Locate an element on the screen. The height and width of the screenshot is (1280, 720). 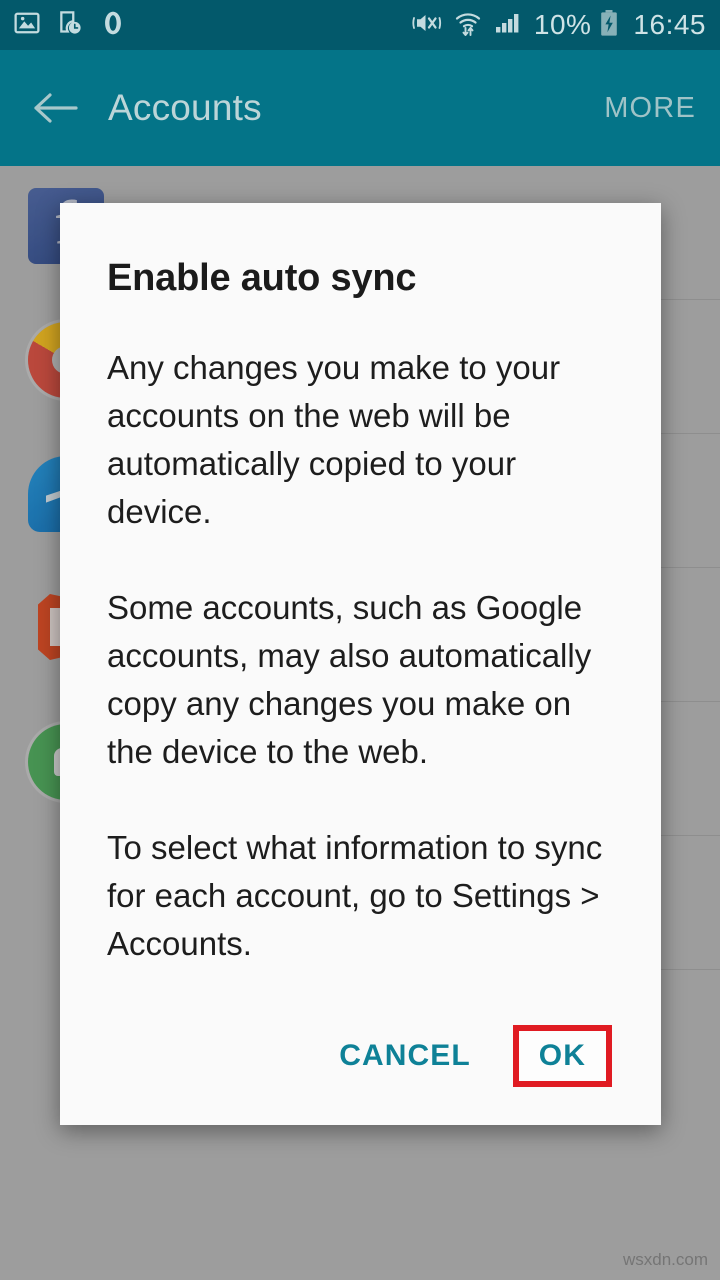
status-bar-right-icons: 10% 16:45 is located at coordinates (559, 25).